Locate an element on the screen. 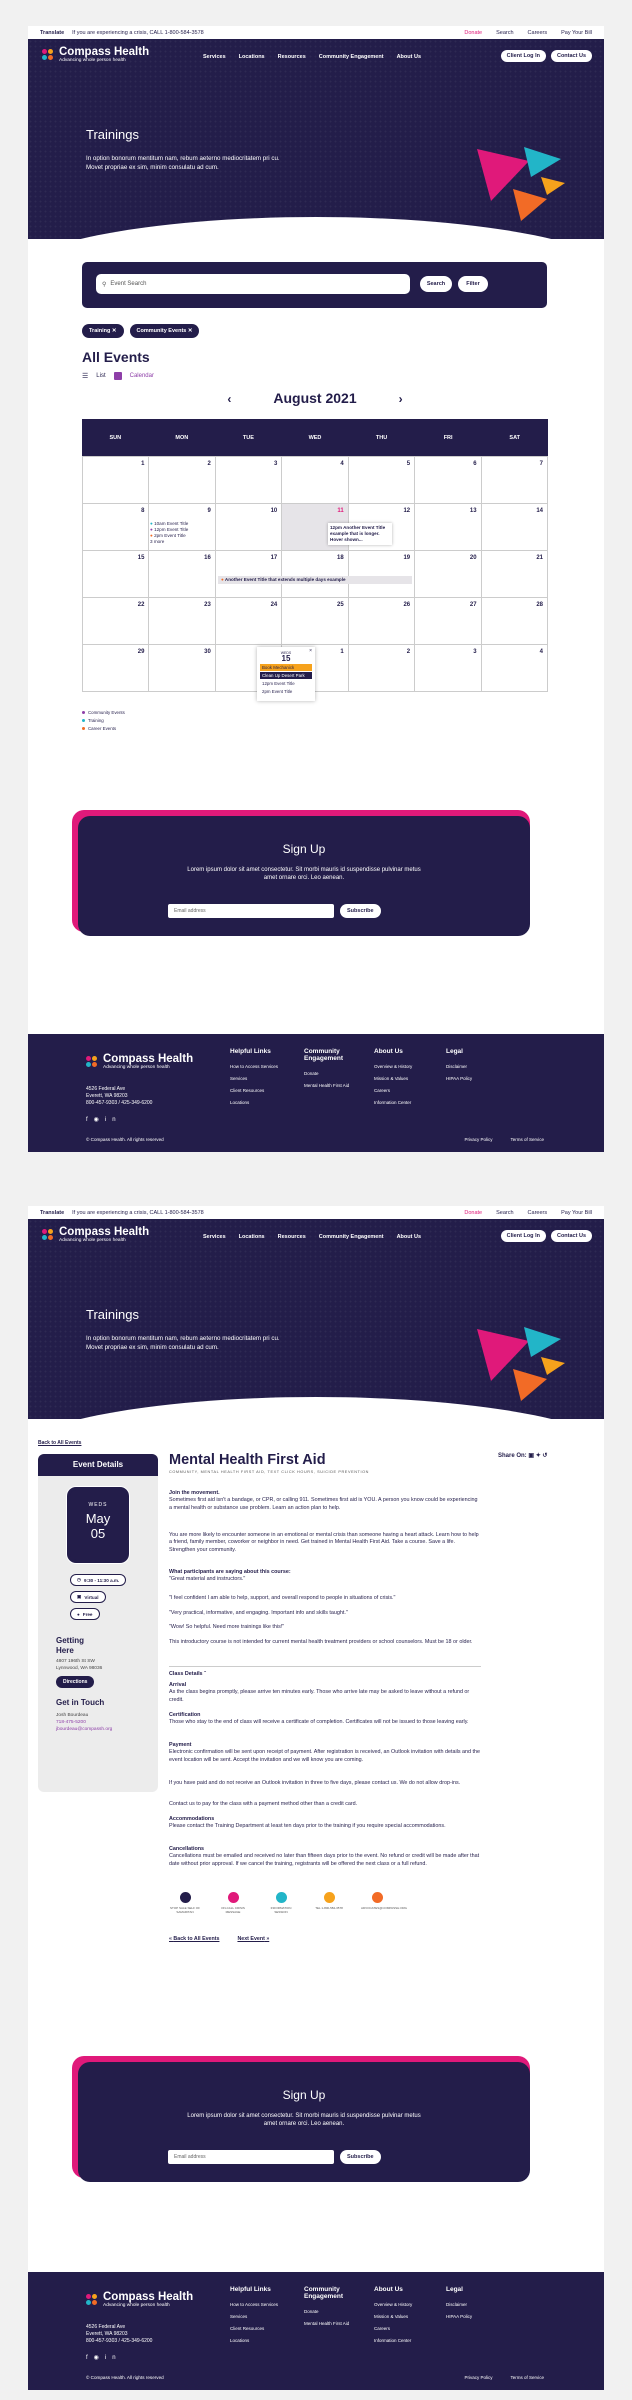  email-field: Email address is located at coordinates (251, 2157).